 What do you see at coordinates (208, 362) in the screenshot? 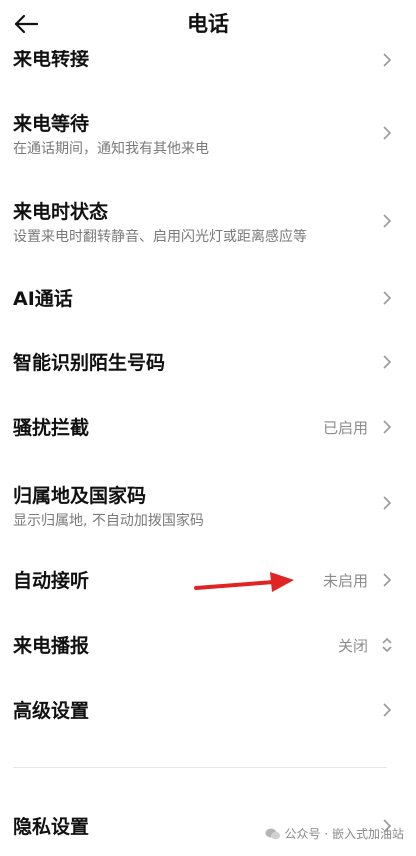
I see `row-smart-unknown-number: 智能识别陌生号码` at bounding box center [208, 362].